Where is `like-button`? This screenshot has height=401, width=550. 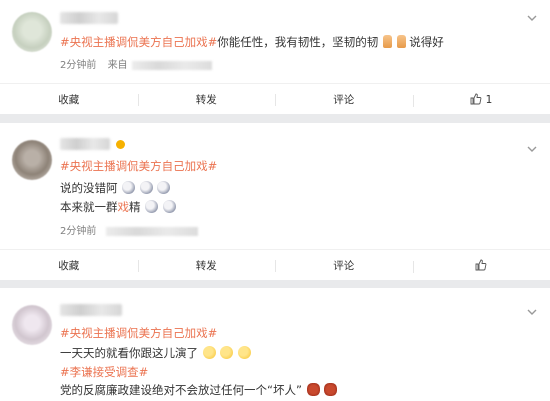
like-button is located at coordinates (481, 266).